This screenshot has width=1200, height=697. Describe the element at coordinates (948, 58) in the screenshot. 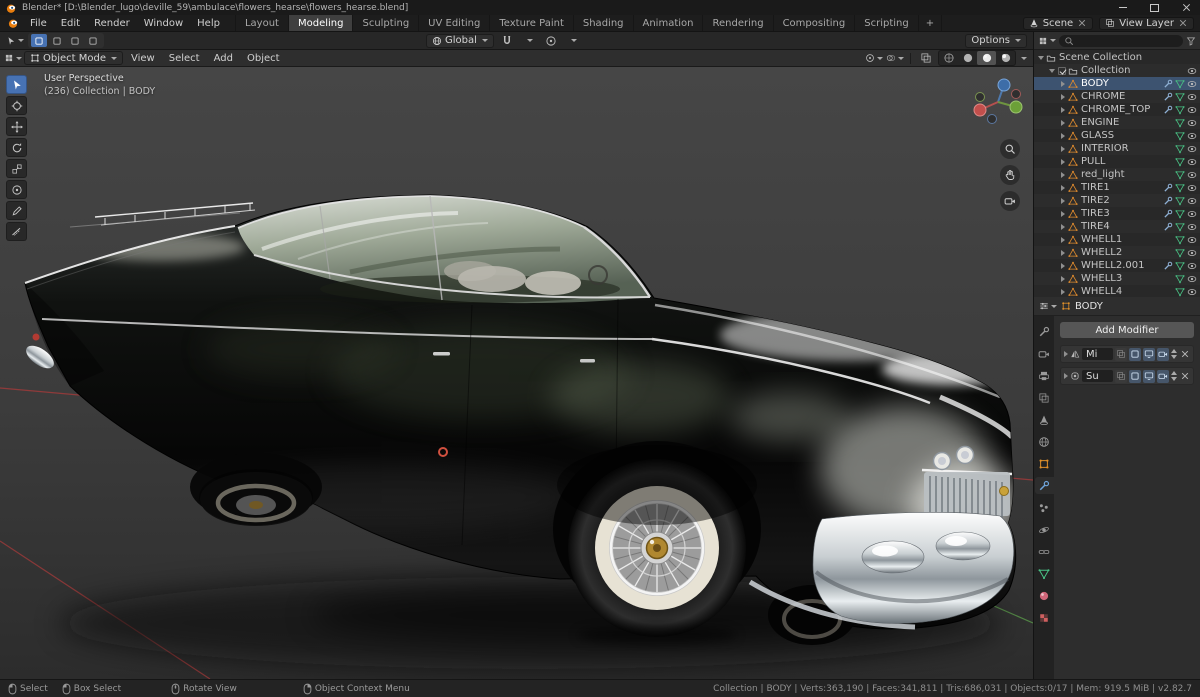

I see `shading-wireframe-button` at that location.